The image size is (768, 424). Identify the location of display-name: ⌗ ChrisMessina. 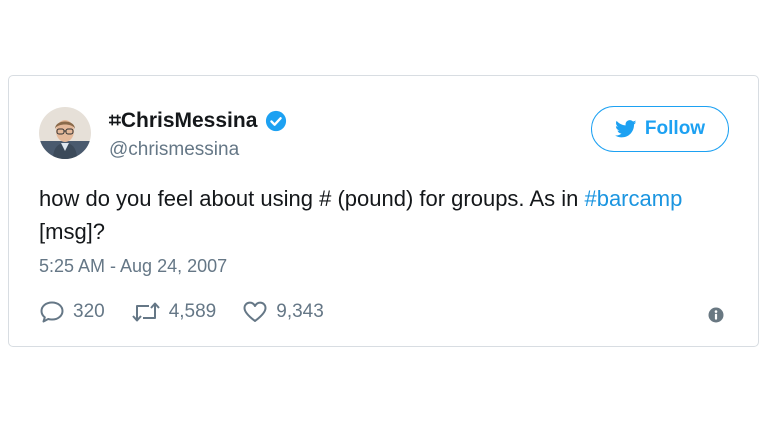
(198, 121).